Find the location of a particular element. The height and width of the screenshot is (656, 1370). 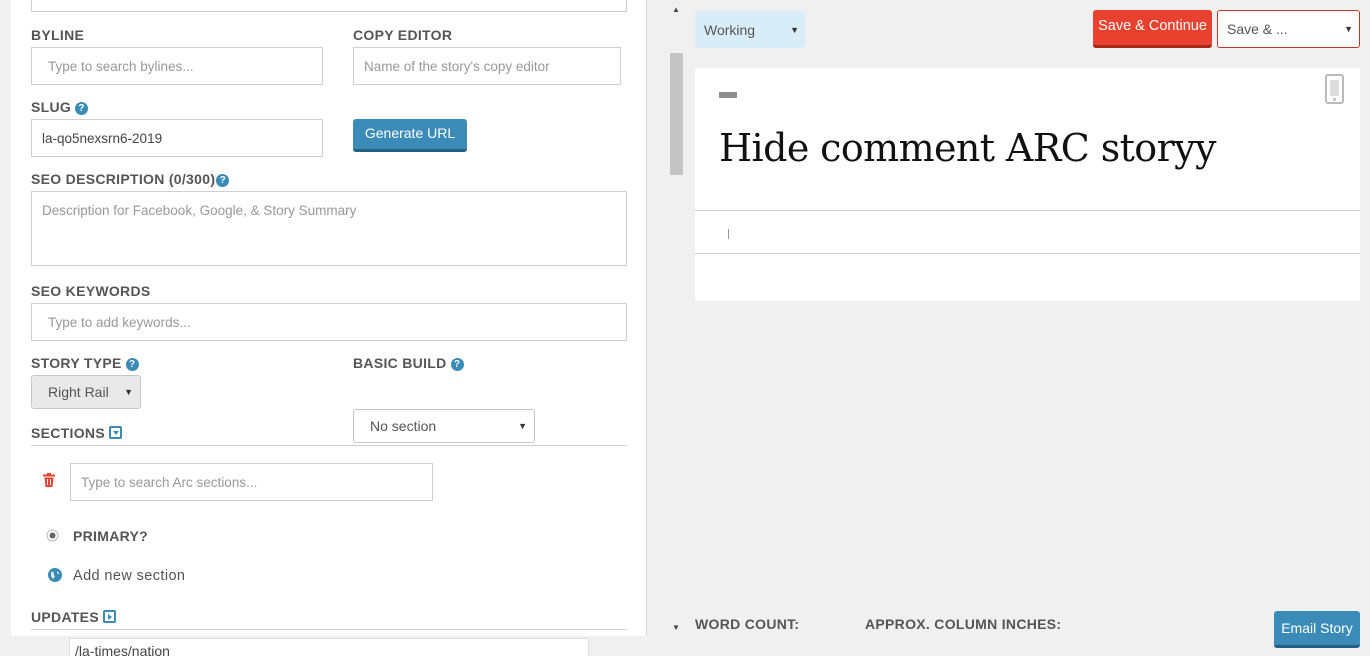

updates-header: UPDATES is located at coordinates (73, 617).